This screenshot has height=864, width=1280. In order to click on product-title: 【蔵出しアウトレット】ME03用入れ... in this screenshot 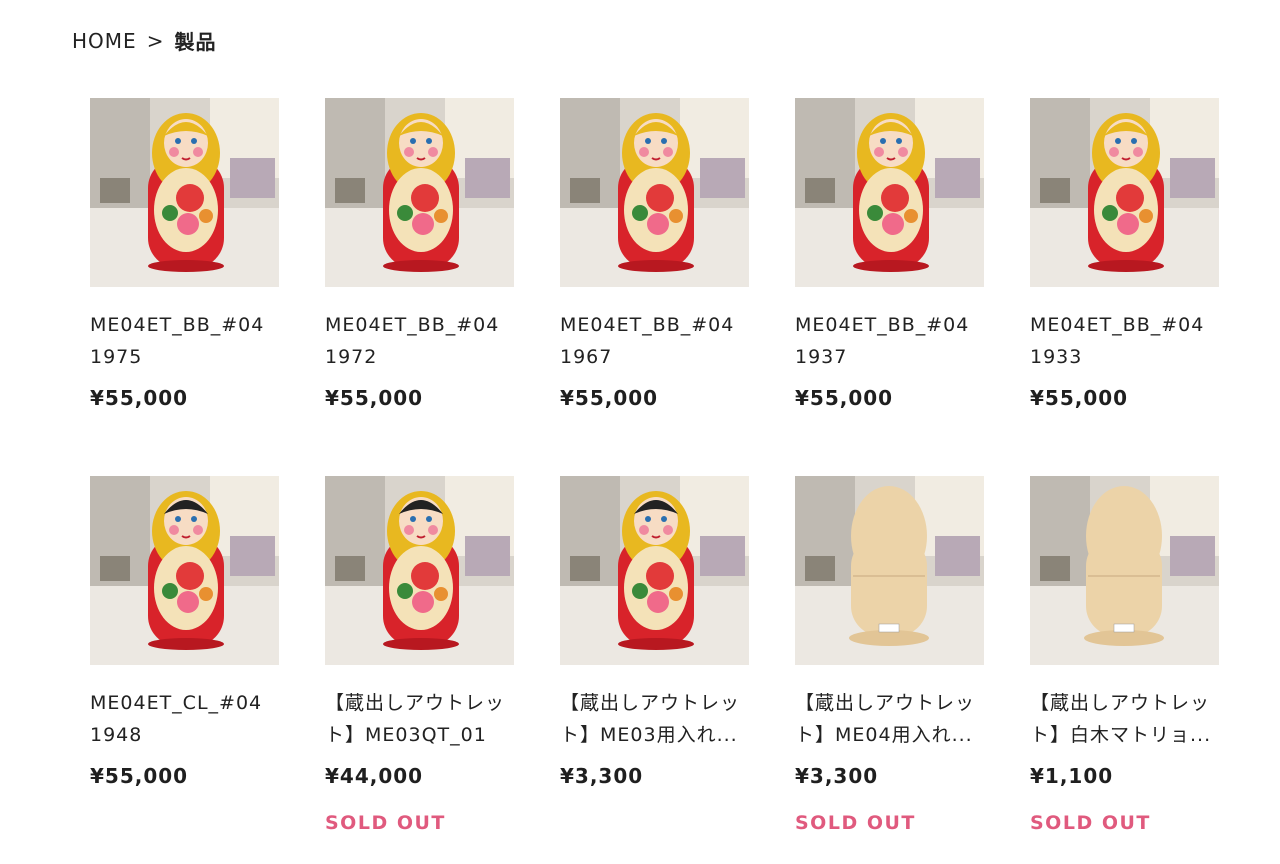, I will do `click(654, 719)`.